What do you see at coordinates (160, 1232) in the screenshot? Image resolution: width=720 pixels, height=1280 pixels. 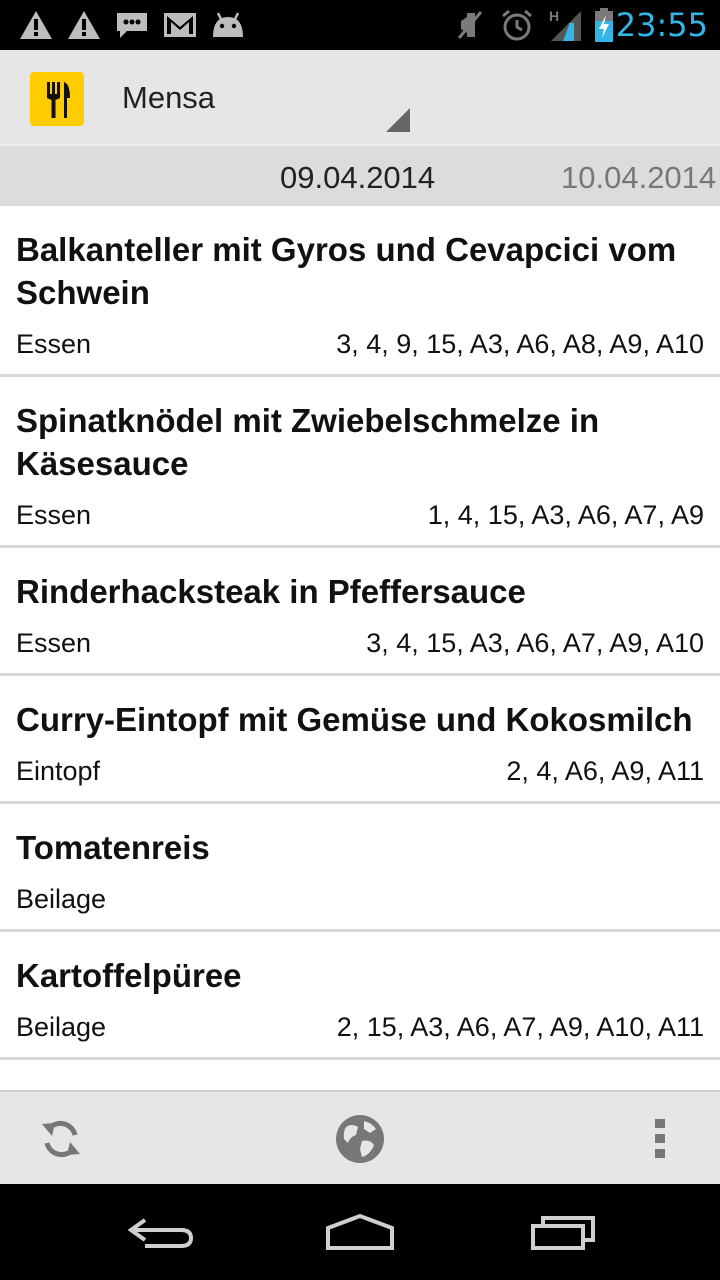 I see `back-icon` at bounding box center [160, 1232].